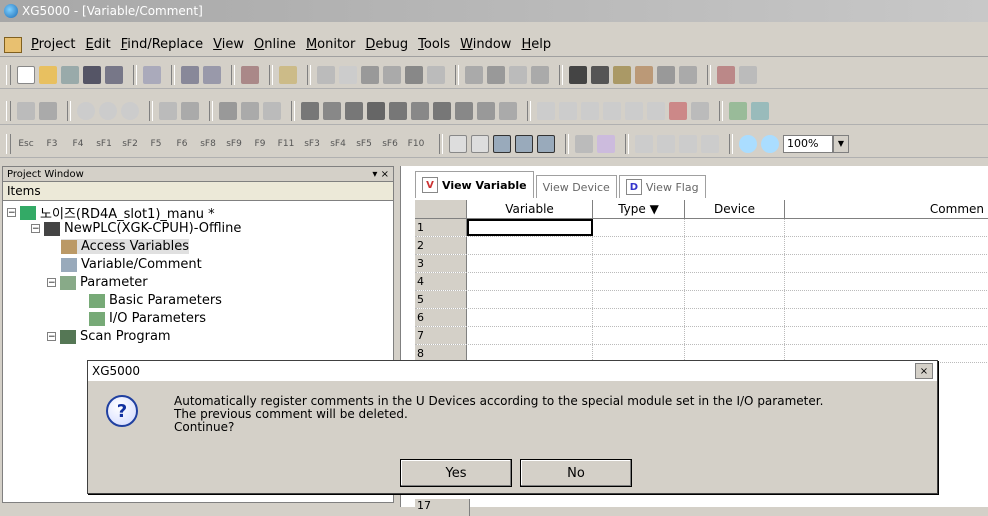 Image resolution: width=988 pixels, height=516 pixels. What do you see at coordinates (228, 110) in the screenshot?
I see `monitor-start-icon` at bounding box center [228, 110].